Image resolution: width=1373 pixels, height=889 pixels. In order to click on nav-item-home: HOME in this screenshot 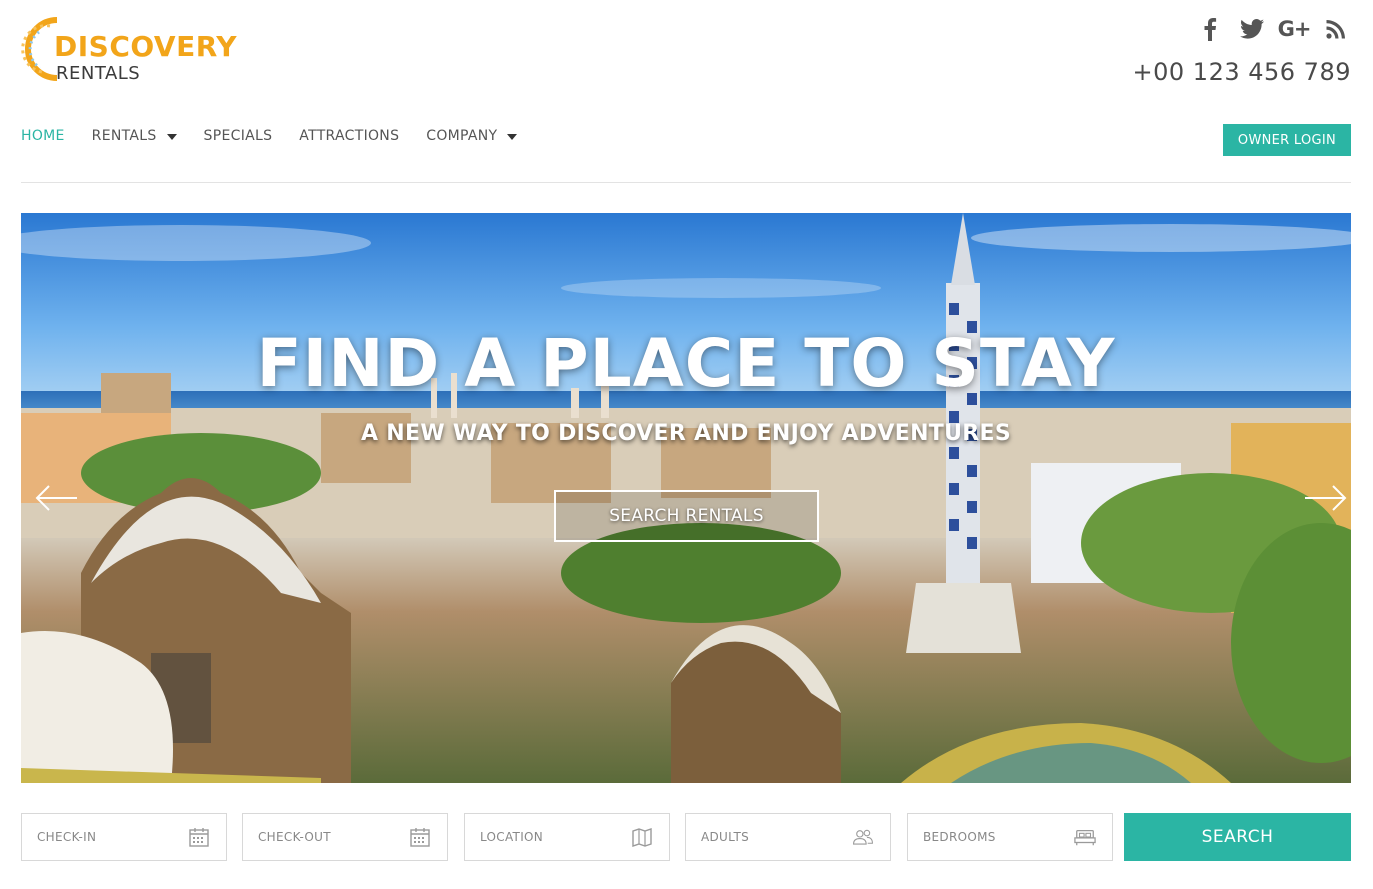, I will do `click(43, 136)`.